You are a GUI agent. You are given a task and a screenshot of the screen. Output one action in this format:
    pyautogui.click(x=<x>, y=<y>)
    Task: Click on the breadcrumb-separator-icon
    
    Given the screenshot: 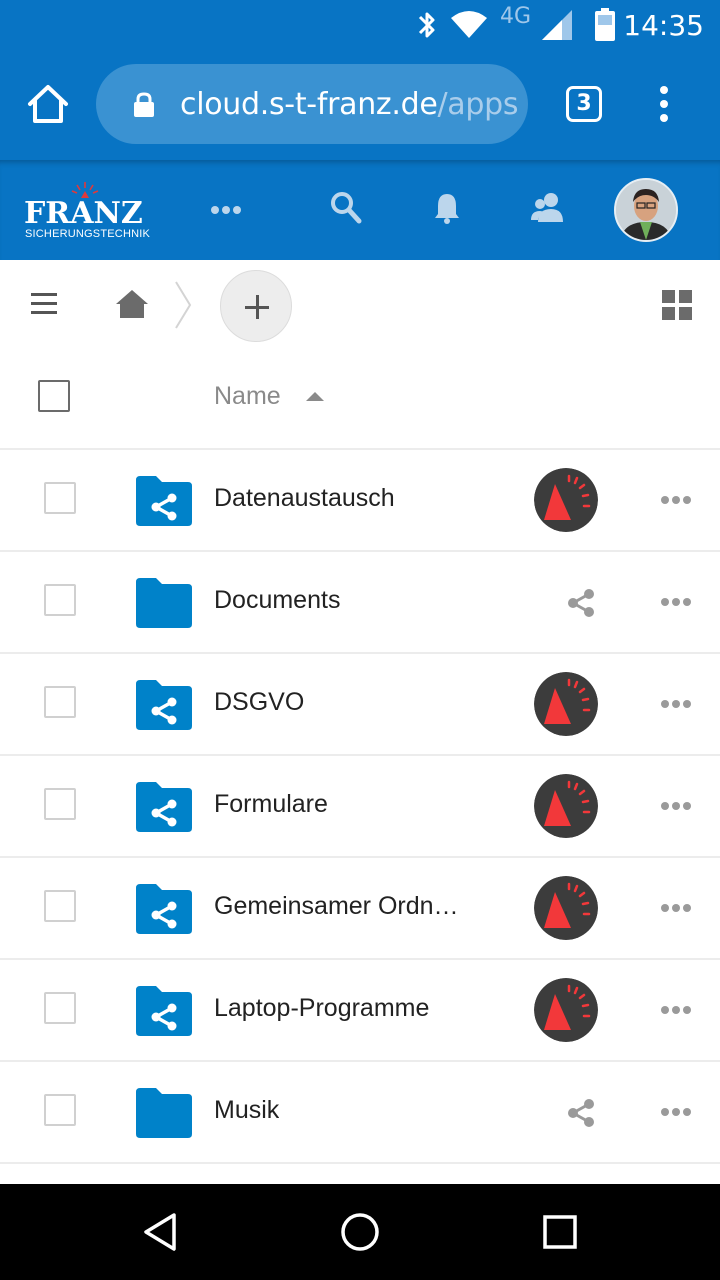 What is the action you would take?
    pyautogui.click(x=183, y=305)
    